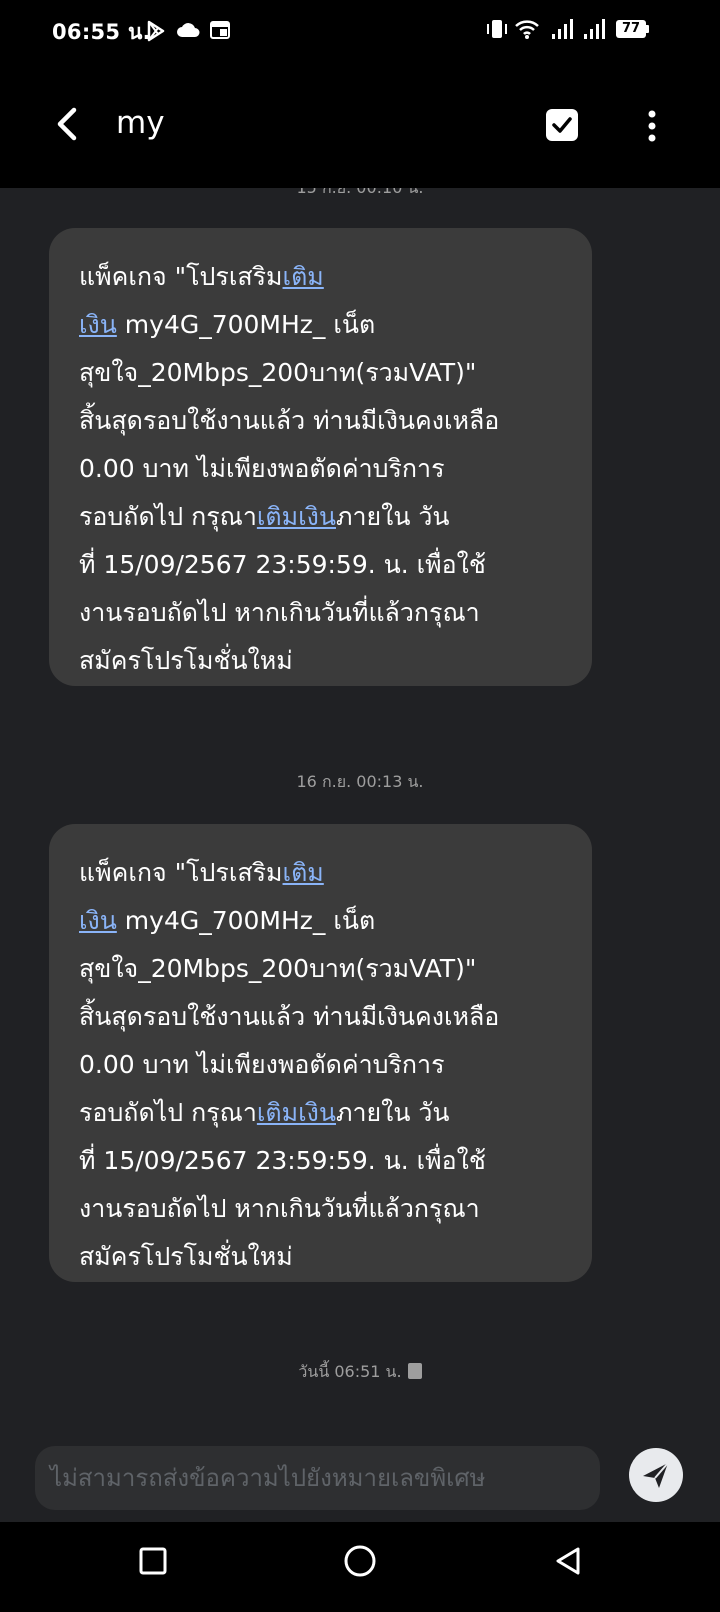 This screenshot has height=1612, width=720. What do you see at coordinates (360, 1372) in the screenshot?
I see `last-message-timestamp: วันนี้ 06:51 น.` at bounding box center [360, 1372].